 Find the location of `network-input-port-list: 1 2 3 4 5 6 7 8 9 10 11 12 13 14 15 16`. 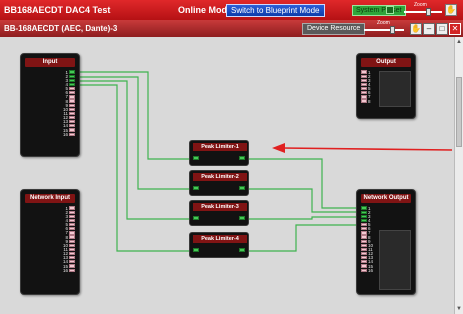

network-input-port-list: 1 2 3 4 5 6 7 8 9 10 11 12 13 14 15 16 is located at coordinates (68, 239).